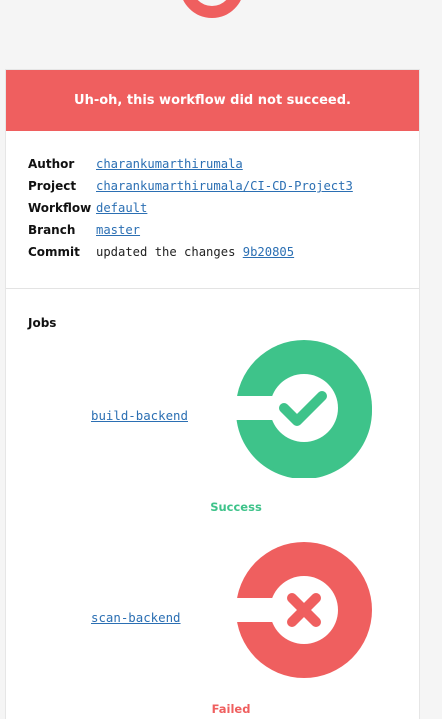 This screenshot has height=719, width=442. I want to click on project-link: charankumarthirumala/CI-CD-Project3, so click(224, 186).